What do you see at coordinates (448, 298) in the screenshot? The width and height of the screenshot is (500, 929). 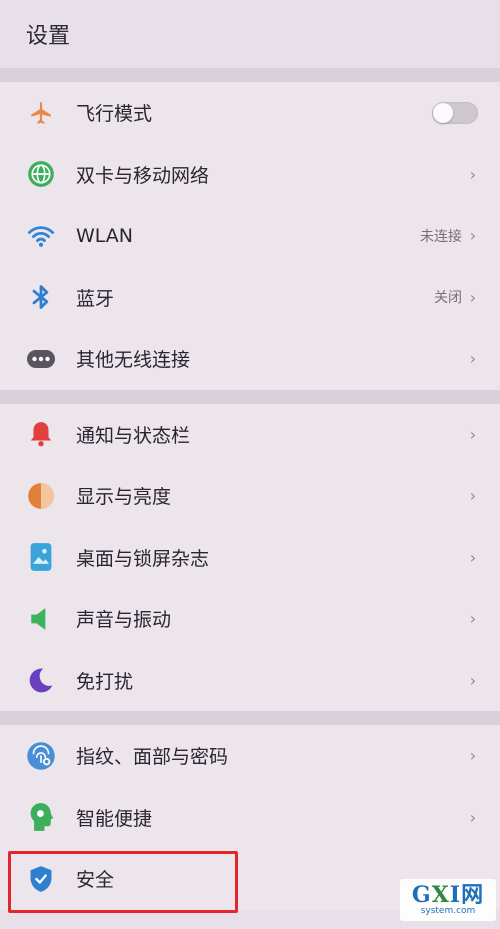 I see `bluetooth-status: 关闭` at bounding box center [448, 298].